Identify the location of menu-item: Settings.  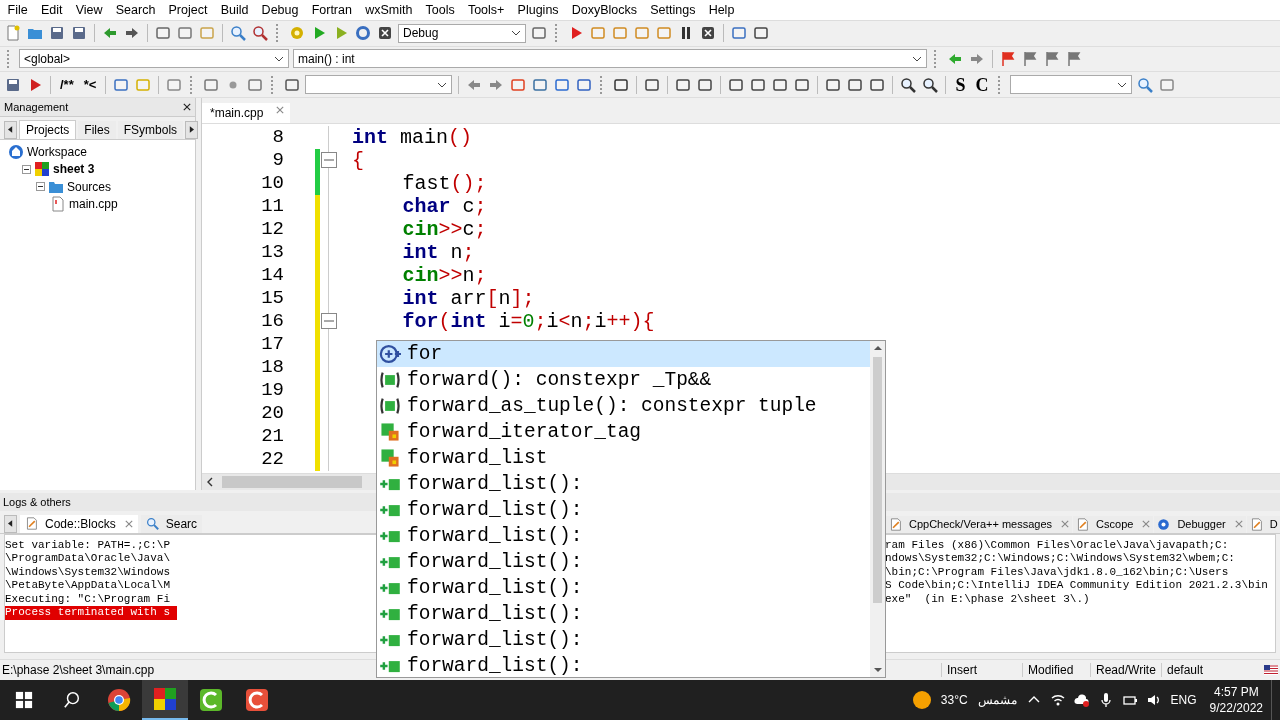
(673, 9).